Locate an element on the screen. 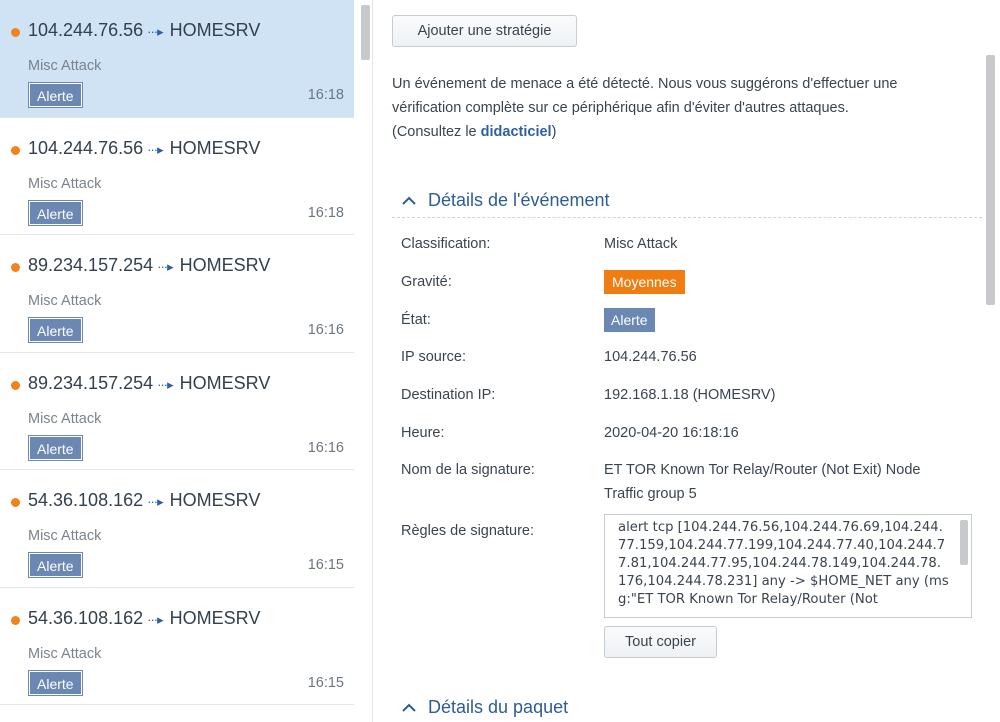 The height and width of the screenshot is (722, 1000). section-divider is located at coordinates (687, 217).